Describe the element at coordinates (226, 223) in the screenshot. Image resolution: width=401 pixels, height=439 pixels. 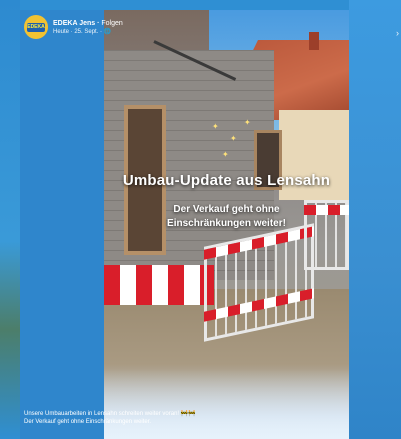
I see `photo-subline-2: Einschränkungen weiter!` at that location.